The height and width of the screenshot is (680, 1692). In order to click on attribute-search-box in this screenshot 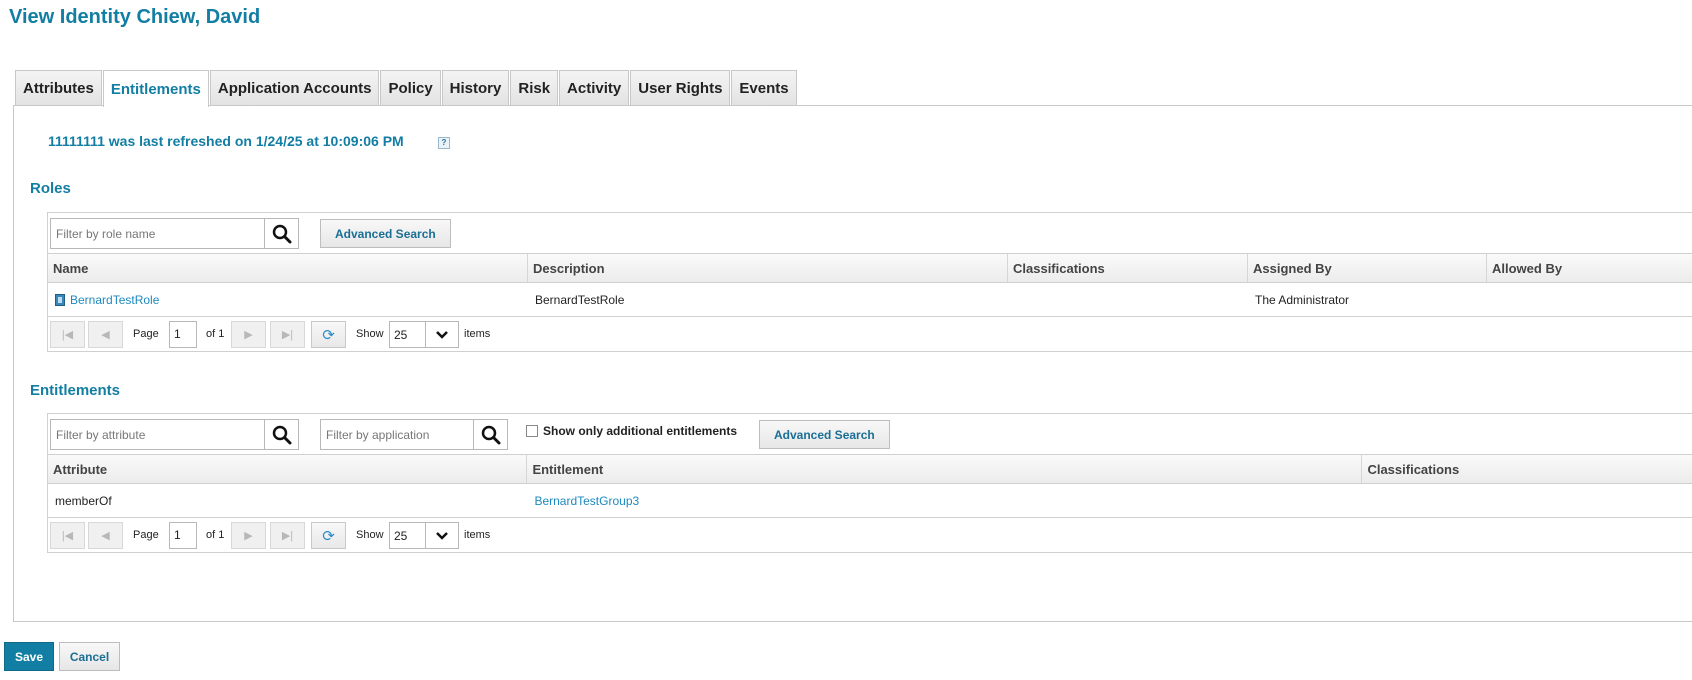, I will do `click(174, 434)`.